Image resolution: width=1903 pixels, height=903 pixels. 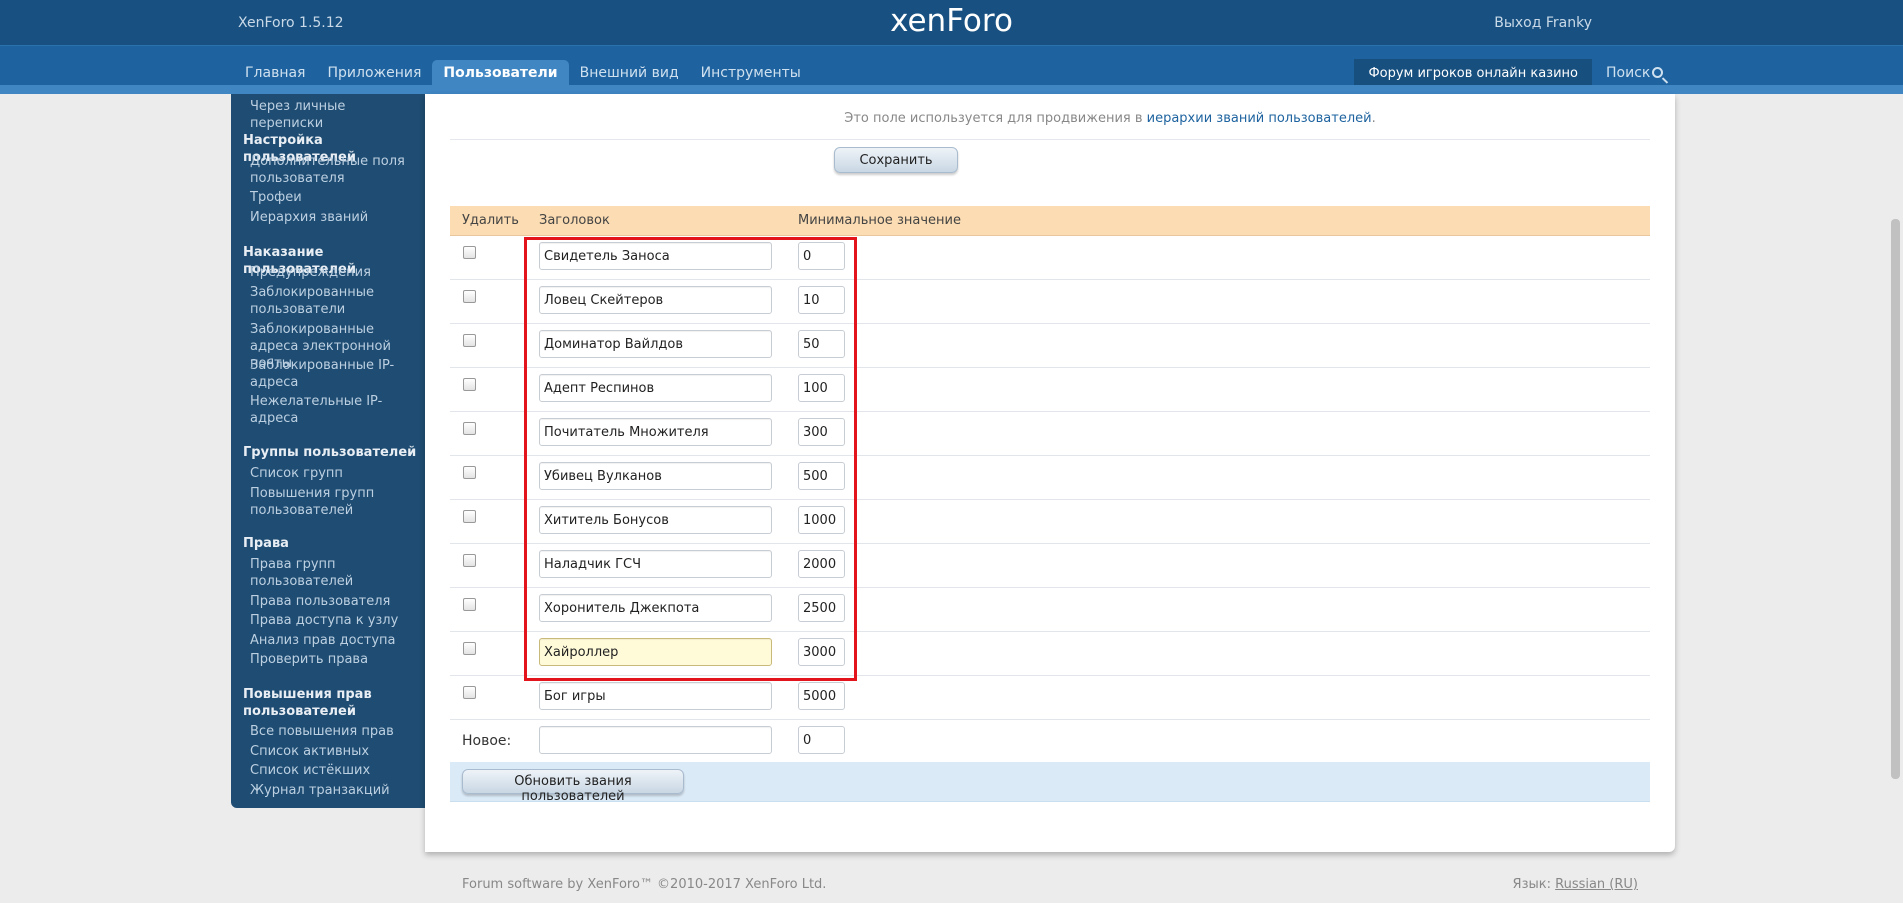 I want to click on sidebar-item-trophies: Трофеи, so click(x=335, y=197).